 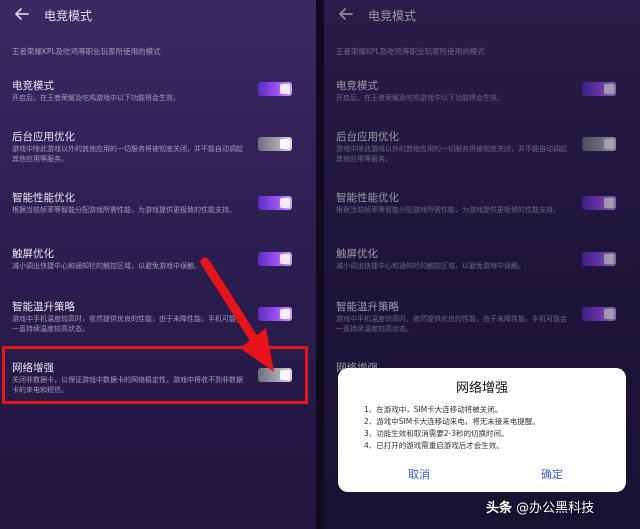 I want to click on setting-desc: 减小调出快捷中心和通知栏的触控区域，以避免游戏中误触。, so click(x=106, y=266).